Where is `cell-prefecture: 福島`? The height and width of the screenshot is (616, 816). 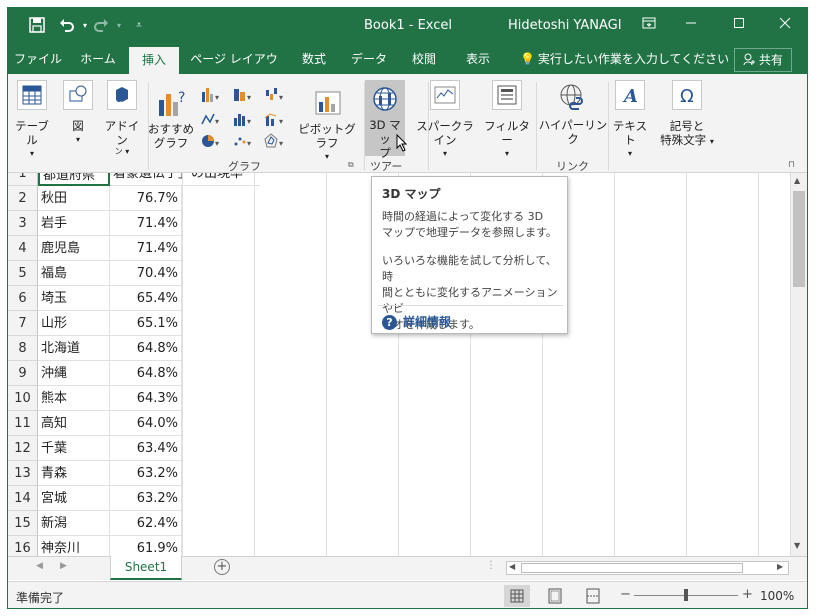 cell-prefecture: 福島 is located at coordinates (74, 273).